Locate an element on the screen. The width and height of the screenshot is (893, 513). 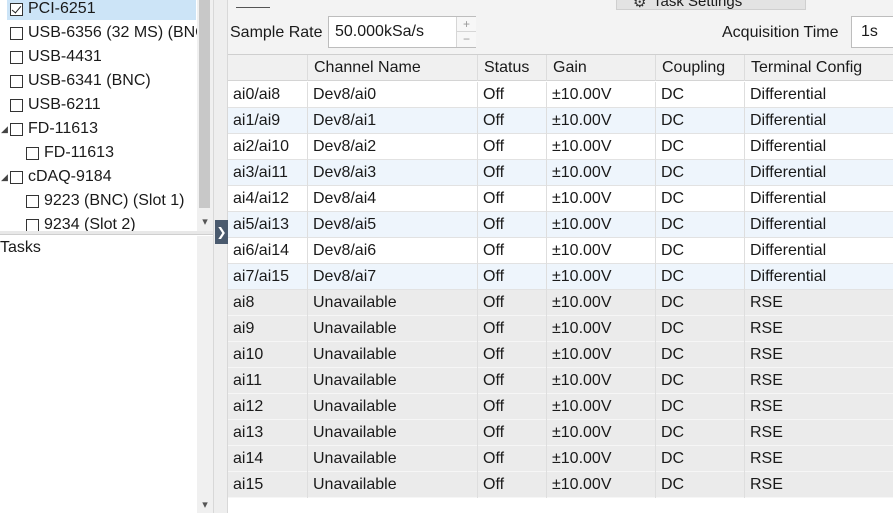
device-tree-scrollbar: ▾ is located at coordinates (205, 115).